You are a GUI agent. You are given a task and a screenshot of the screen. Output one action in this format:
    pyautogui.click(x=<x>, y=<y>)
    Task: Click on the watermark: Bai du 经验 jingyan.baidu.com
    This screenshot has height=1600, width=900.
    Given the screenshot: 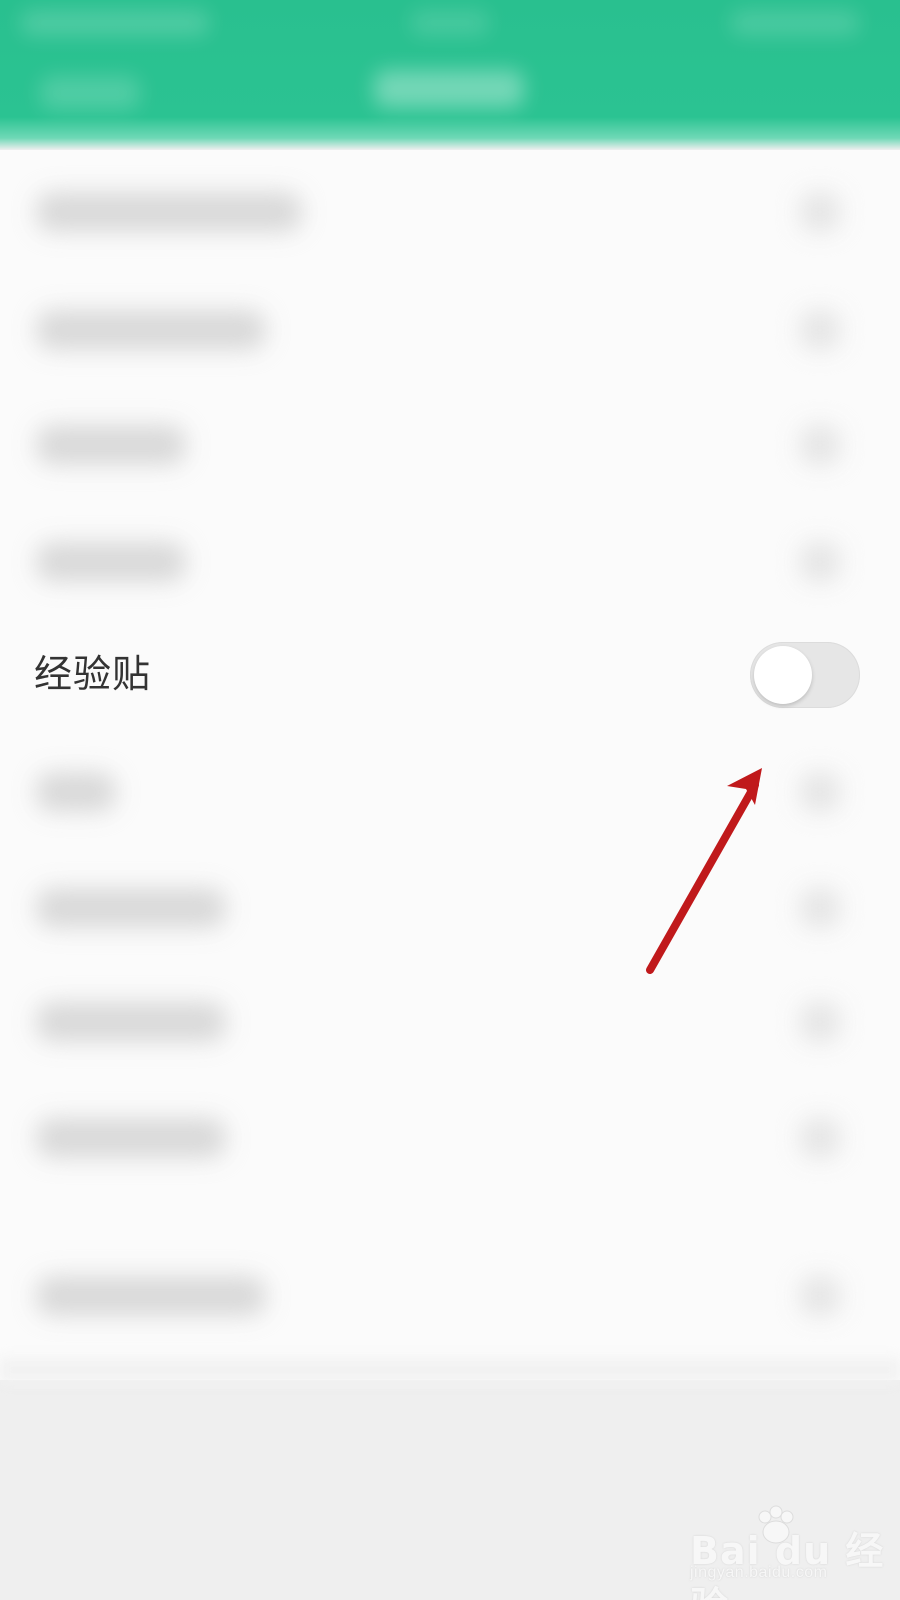 What is the action you would take?
    pyautogui.click(x=790, y=1550)
    